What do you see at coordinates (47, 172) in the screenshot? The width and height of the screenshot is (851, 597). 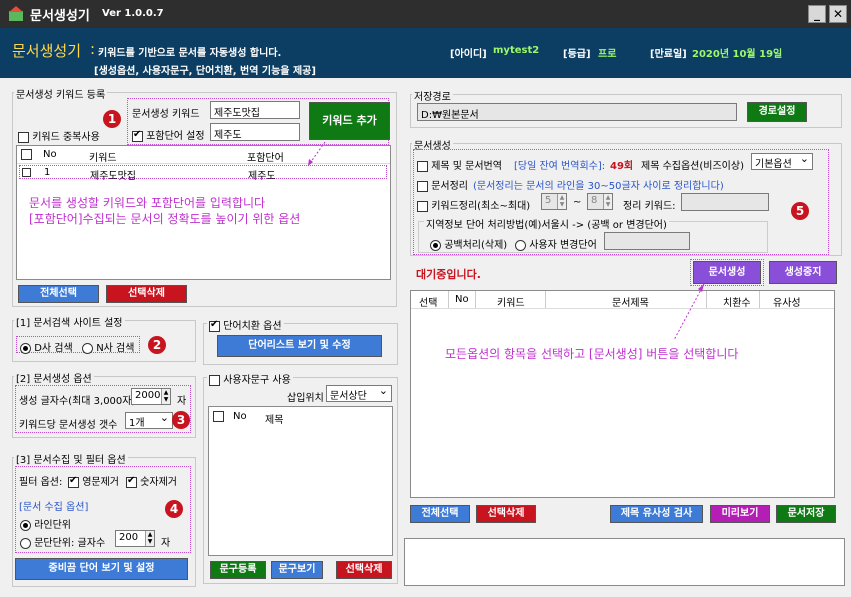 I see `row-no: 1` at bounding box center [47, 172].